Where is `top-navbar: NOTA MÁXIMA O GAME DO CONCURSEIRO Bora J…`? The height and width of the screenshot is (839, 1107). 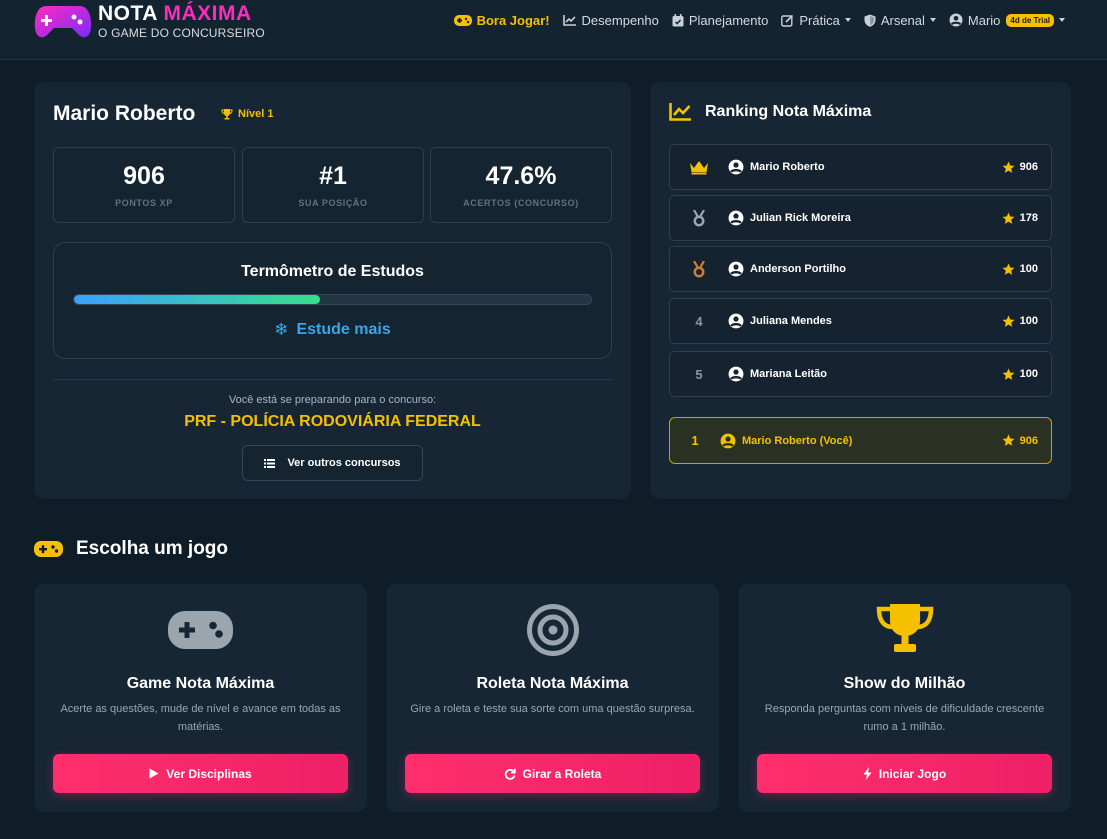 top-navbar: NOTA MÁXIMA O GAME DO CONCURSEIRO Bora J… is located at coordinates (553, 30).